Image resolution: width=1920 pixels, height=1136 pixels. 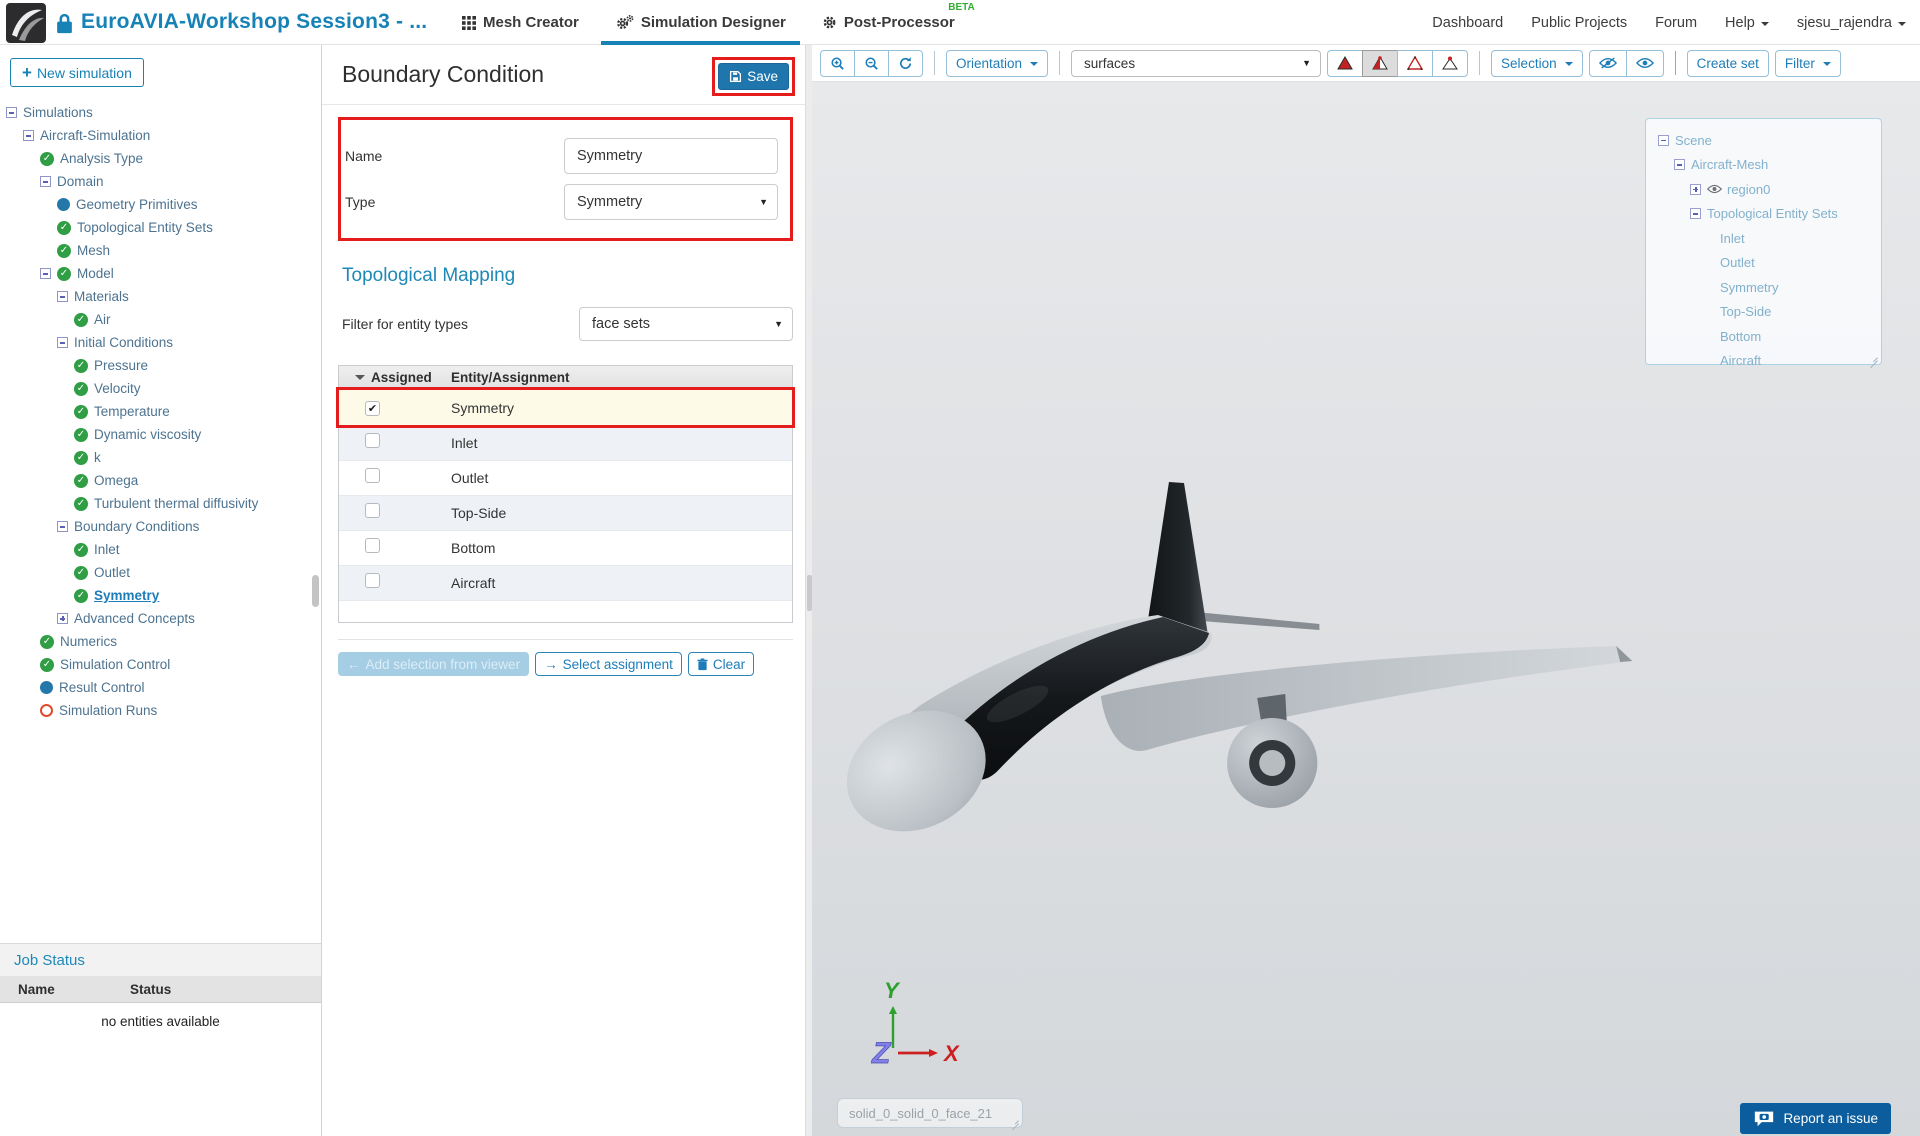 I want to click on scene-tree-item-region0: region0, so click(x=1763, y=189).